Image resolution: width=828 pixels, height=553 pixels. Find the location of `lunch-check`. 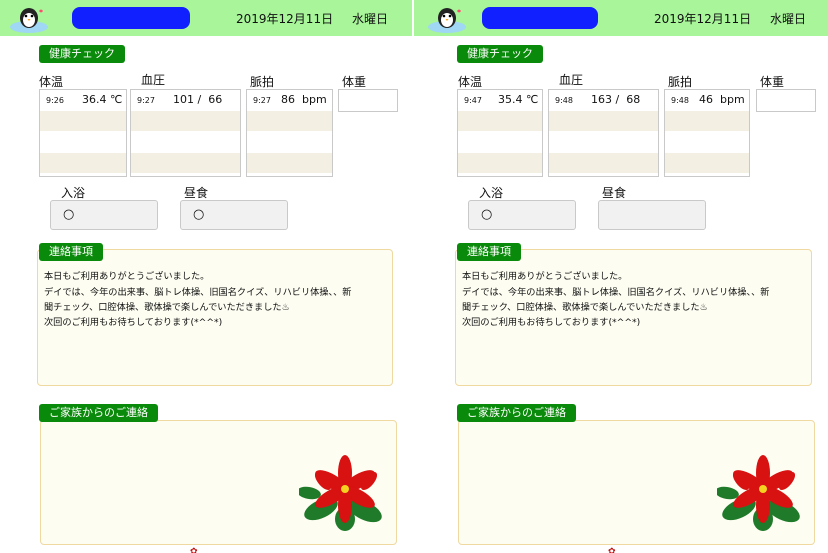

lunch-check is located at coordinates (652, 215).